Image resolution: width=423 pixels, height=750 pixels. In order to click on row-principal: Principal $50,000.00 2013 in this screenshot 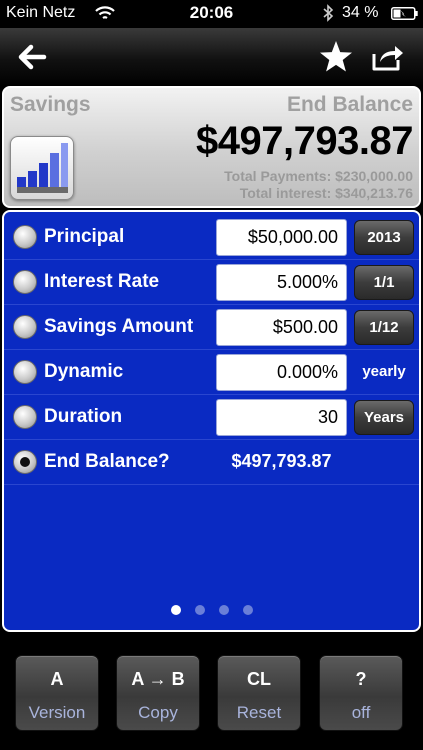, I will do `click(211, 237)`.